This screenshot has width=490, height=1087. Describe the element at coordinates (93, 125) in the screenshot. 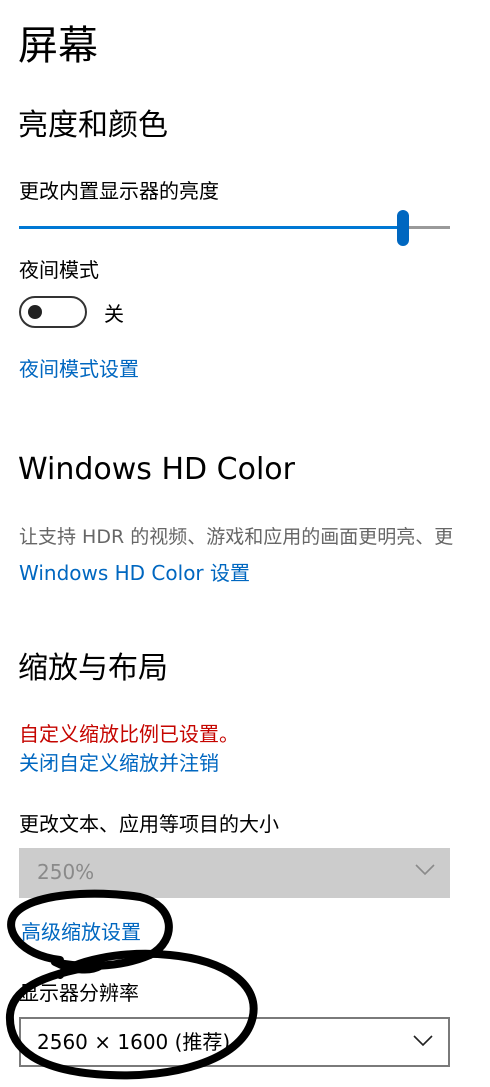

I see `brightness-color-heading: 亮度和颜色` at that location.